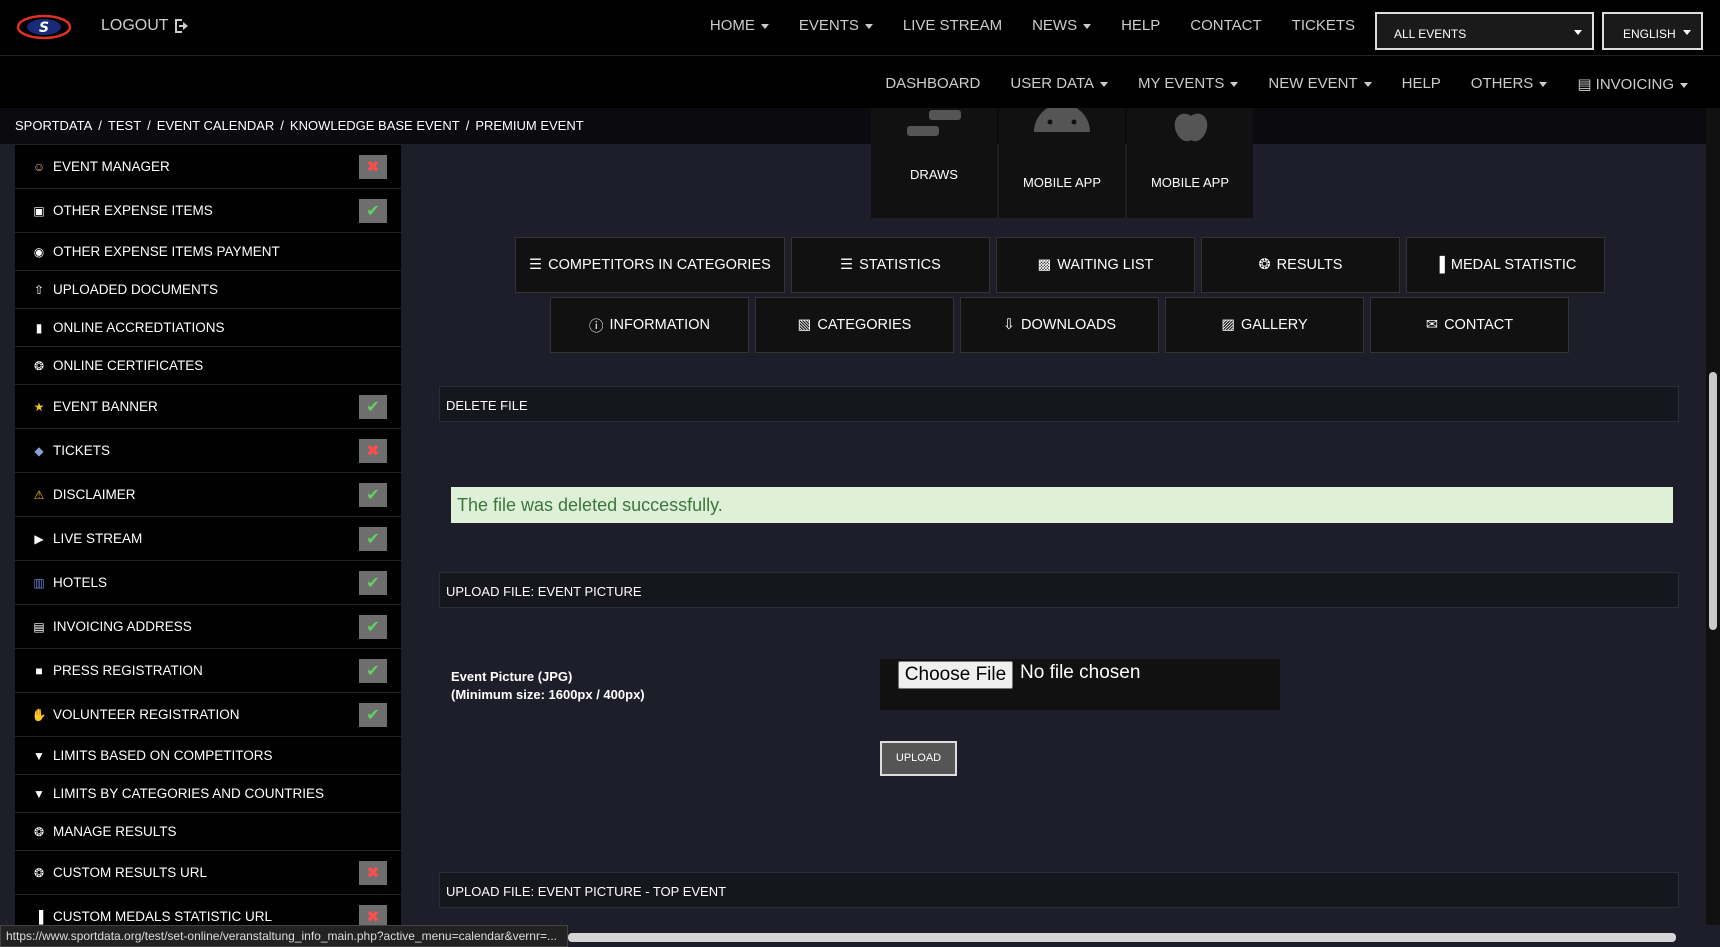 The width and height of the screenshot is (1720, 947). I want to click on app-tile-apple: MOBILE APP, so click(1190, 163).